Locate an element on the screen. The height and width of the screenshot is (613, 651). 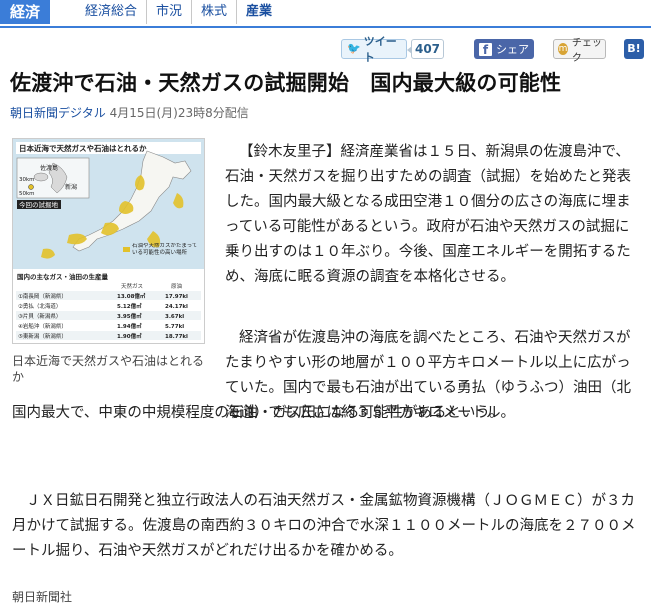
map-title: 日本近海で天然ガスや石油はとれるか is located at coordinates (83, 148).